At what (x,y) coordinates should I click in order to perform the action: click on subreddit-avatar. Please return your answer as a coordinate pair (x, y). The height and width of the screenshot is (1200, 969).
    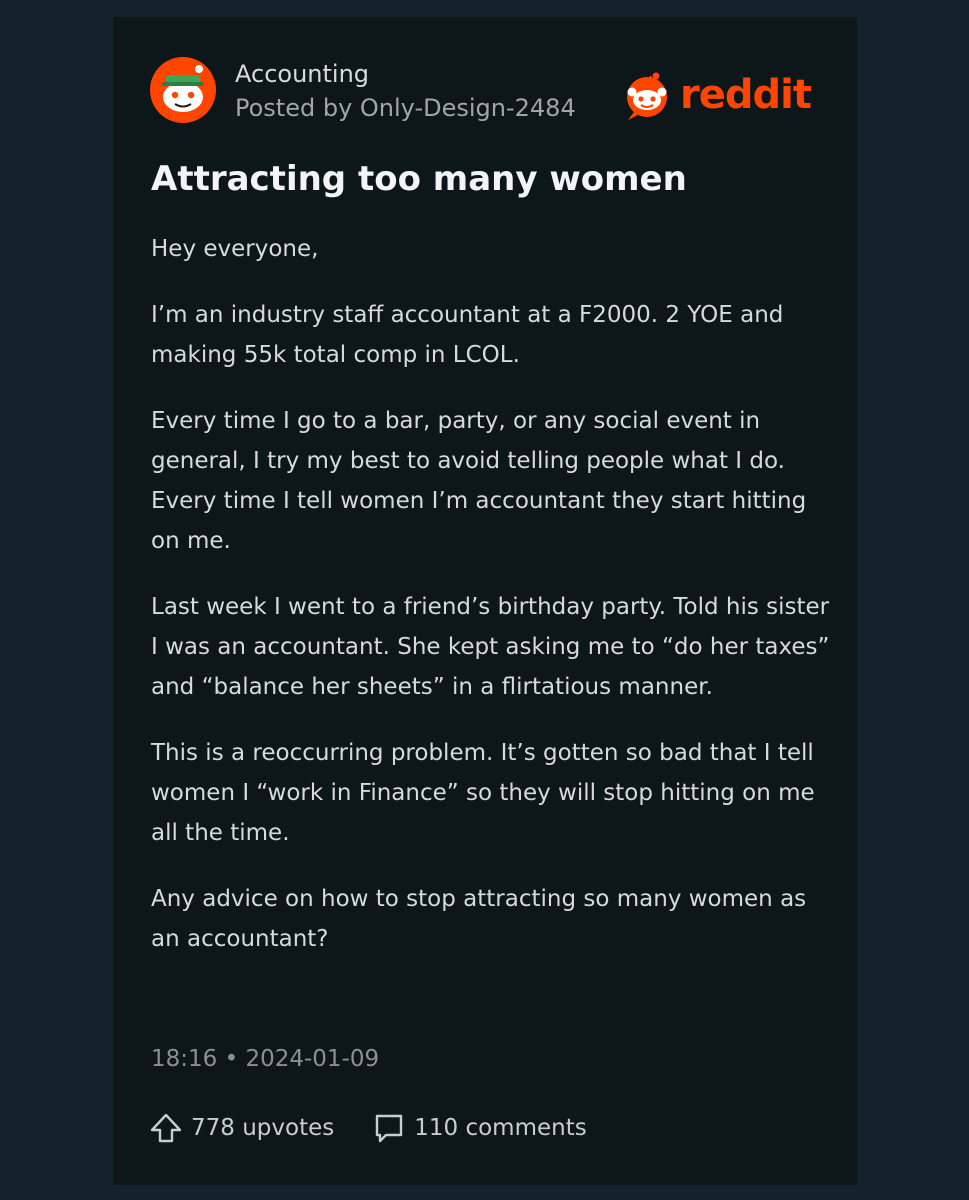
    Looking at the image, I should click on (183, 90).